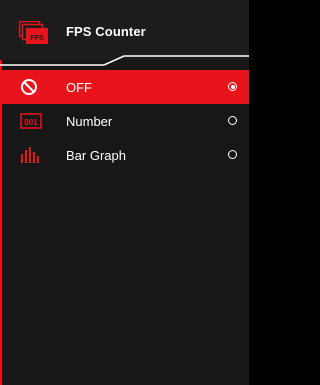 This screenshot has height=385, width=320. Describe the element at coordinates (124, 121) in the screenshot. I see `option-number: 001 Number` at that location.